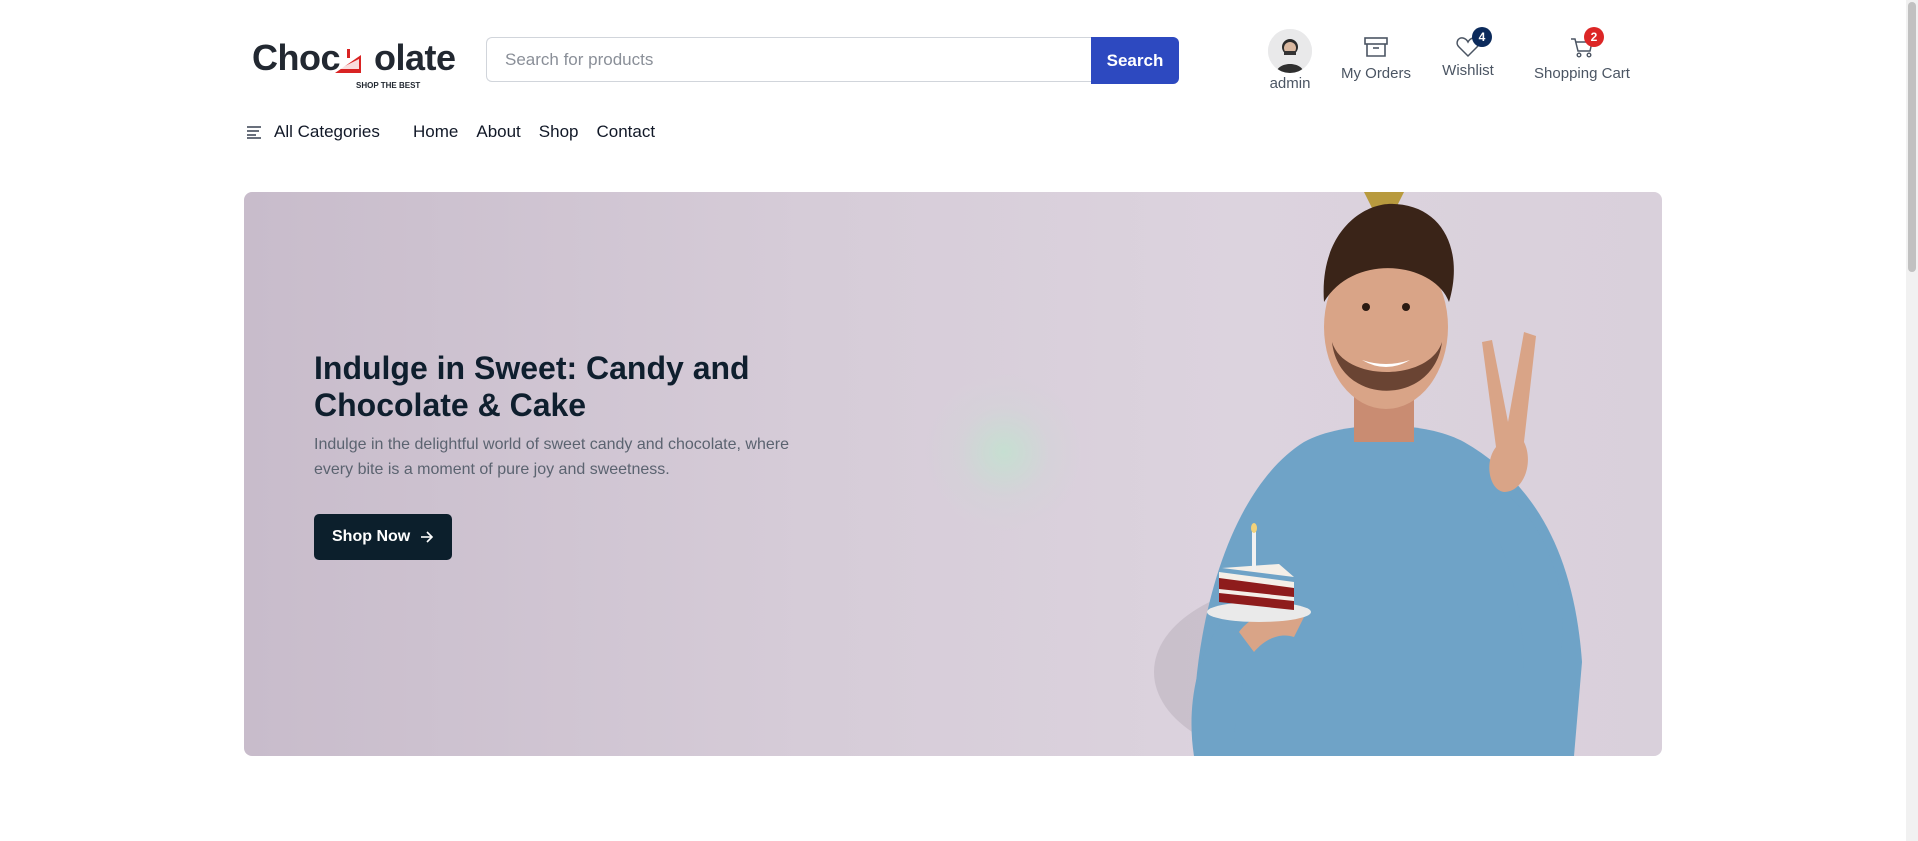 Image resolution: width=1918 pixels, height=841 pixels. I want to click on account-label: admin, so click(1290, 83).